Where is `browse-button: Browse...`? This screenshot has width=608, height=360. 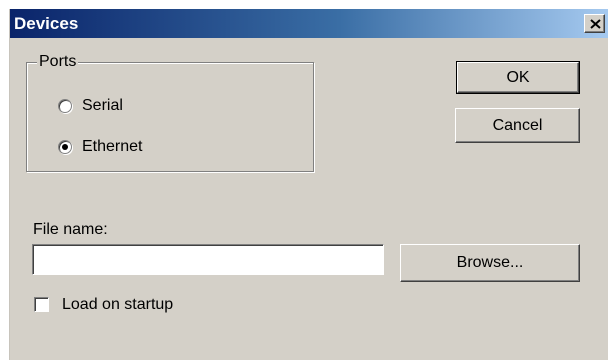 browse-button: Browse... is located at coordinates (490, 263).